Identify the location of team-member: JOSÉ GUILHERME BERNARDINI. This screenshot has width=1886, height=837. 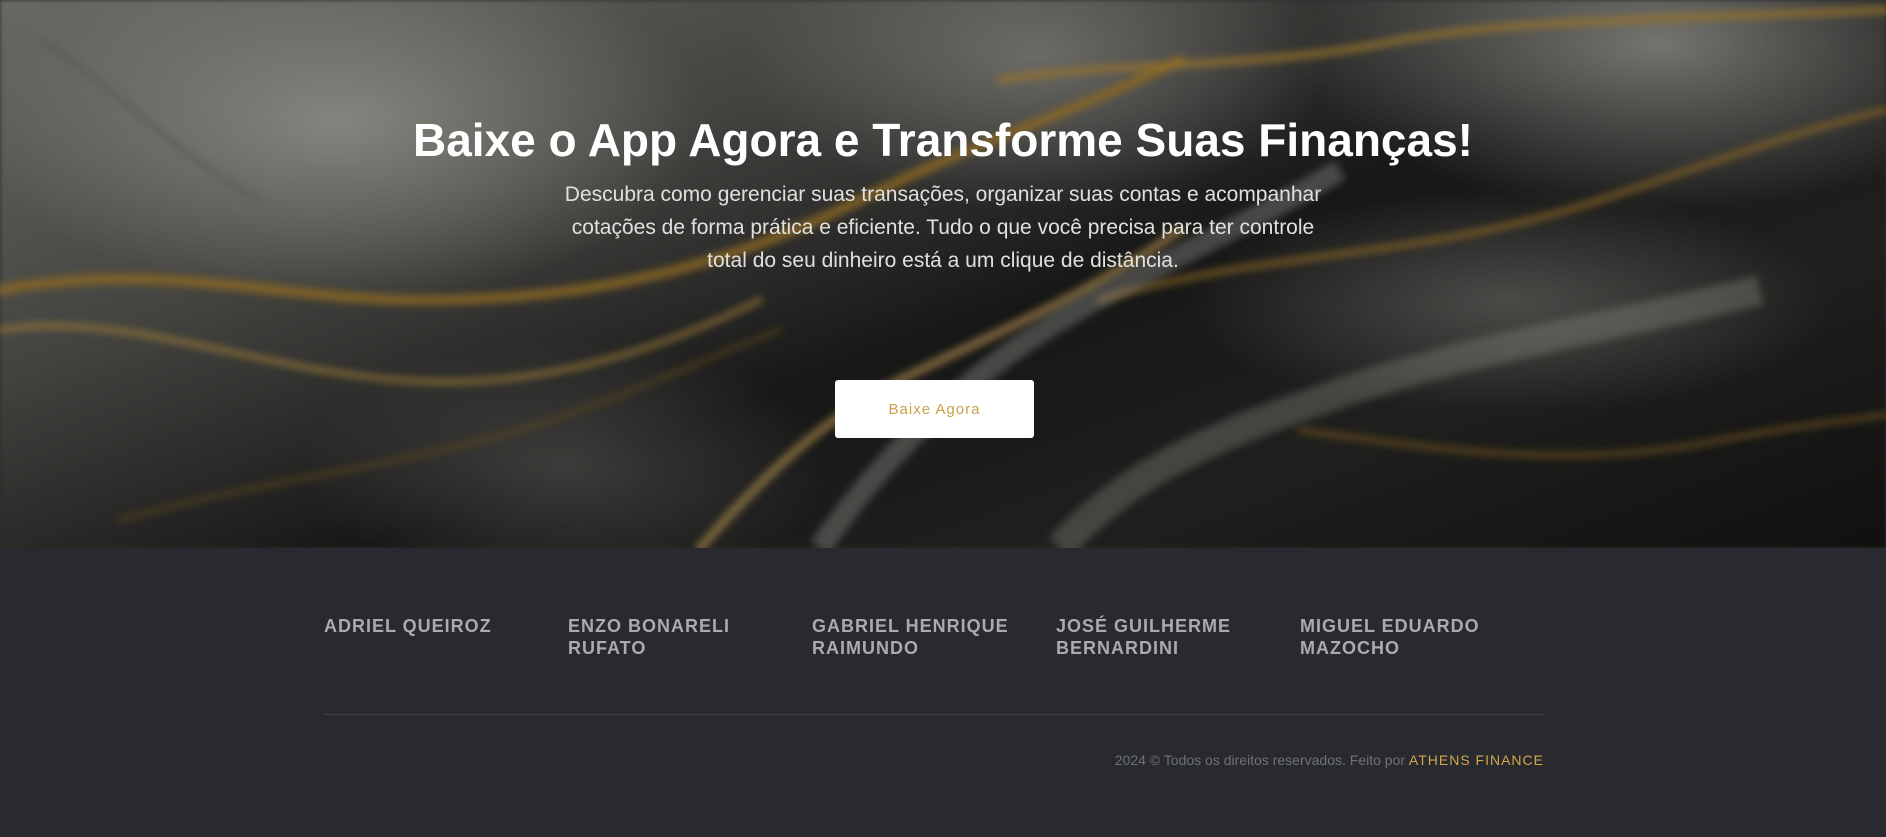
(1144, 637).